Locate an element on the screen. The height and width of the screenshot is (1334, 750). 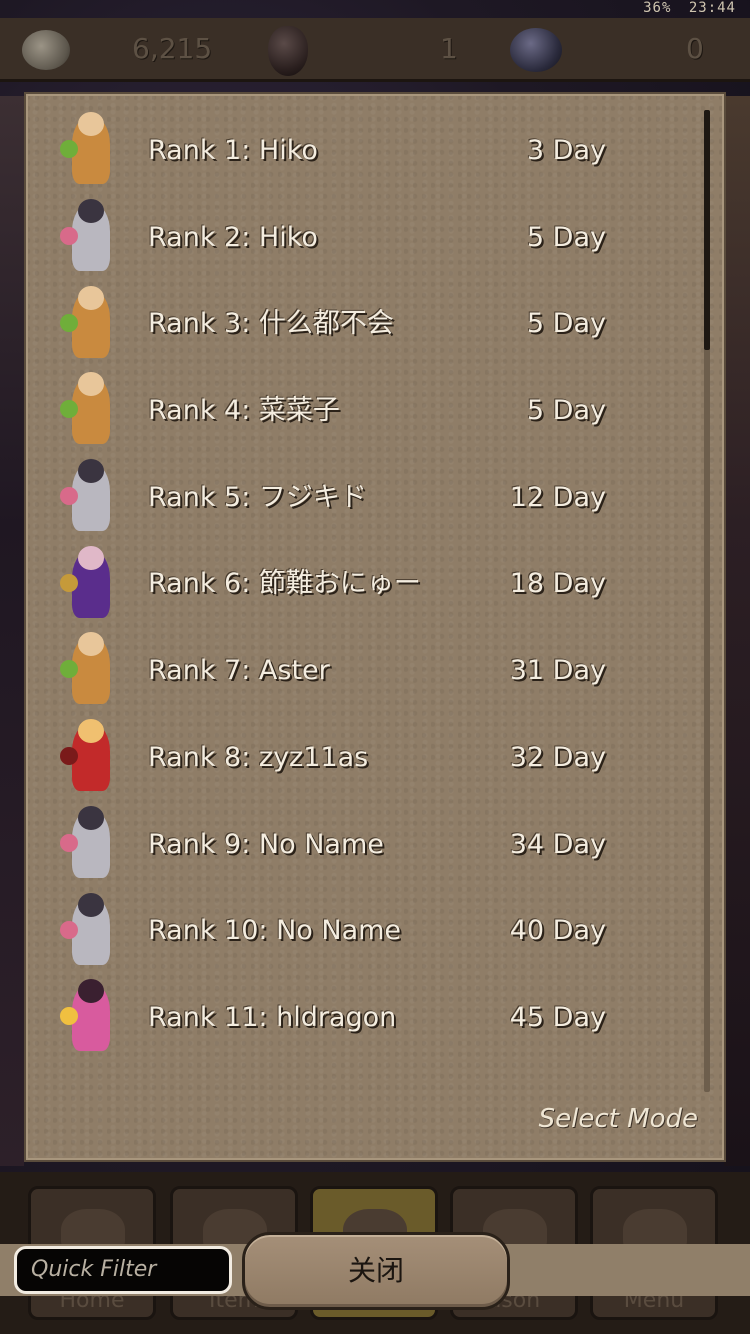
ranking-name: Rank 1: Hiko is located at coordinates (233, 150).